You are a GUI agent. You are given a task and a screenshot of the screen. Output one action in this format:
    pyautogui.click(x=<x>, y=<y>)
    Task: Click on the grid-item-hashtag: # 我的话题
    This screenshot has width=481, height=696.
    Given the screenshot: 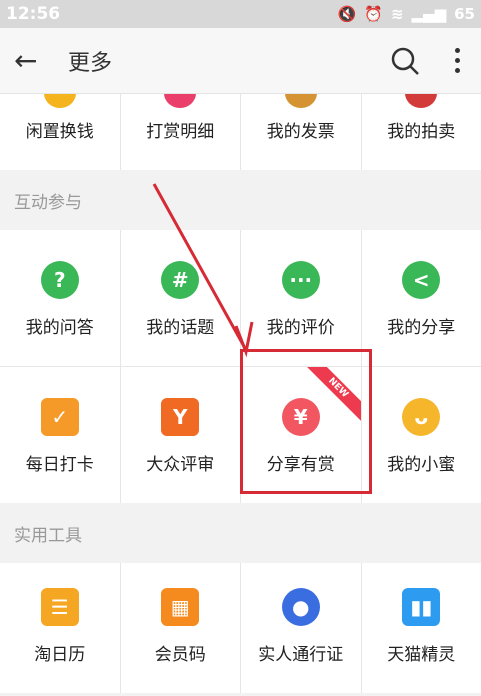 What is the action you would take?
    pyautogui.click(x=180, y=298)
    